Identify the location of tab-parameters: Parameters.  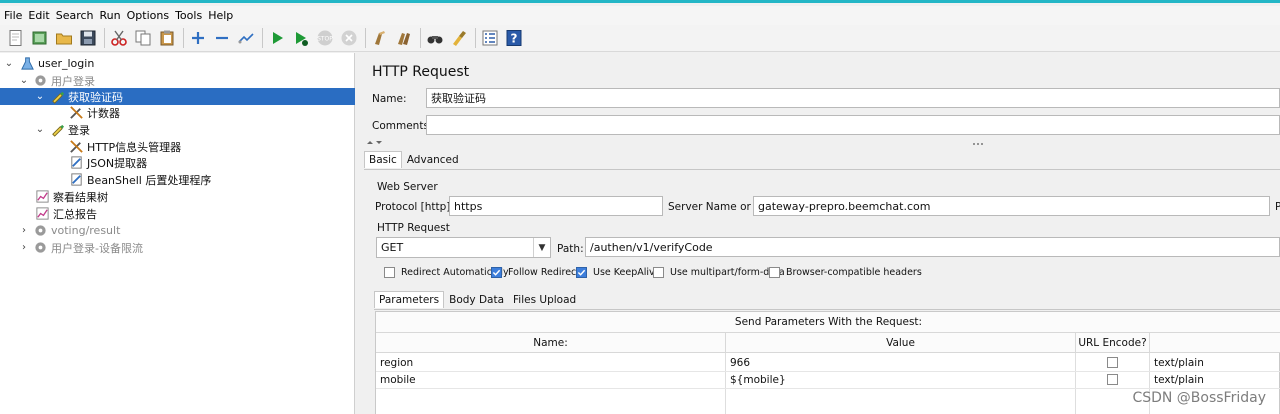
(409, 299).